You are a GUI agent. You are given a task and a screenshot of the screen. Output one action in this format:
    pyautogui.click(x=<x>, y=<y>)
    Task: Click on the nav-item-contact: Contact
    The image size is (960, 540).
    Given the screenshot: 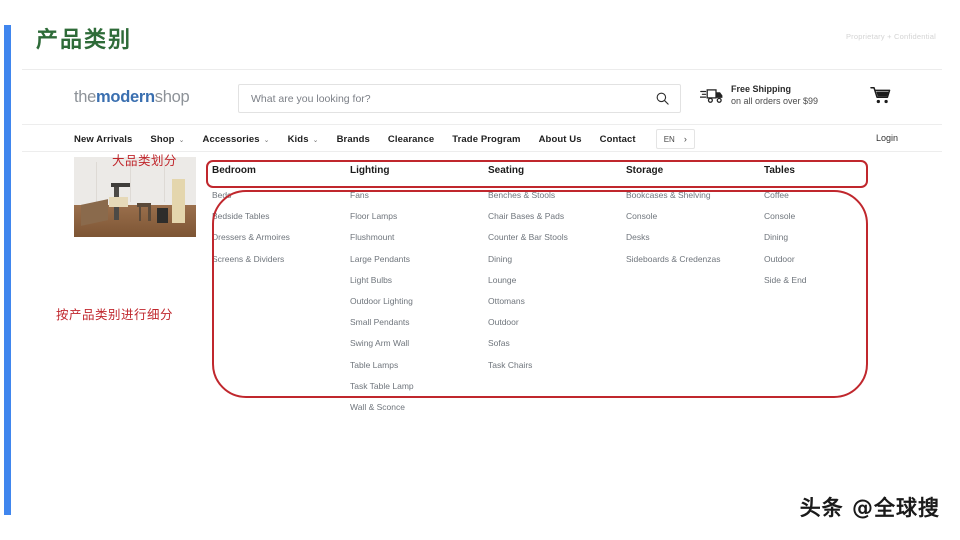 What is the action you would take?
    pyautogui.click(x=618, y=139)
    